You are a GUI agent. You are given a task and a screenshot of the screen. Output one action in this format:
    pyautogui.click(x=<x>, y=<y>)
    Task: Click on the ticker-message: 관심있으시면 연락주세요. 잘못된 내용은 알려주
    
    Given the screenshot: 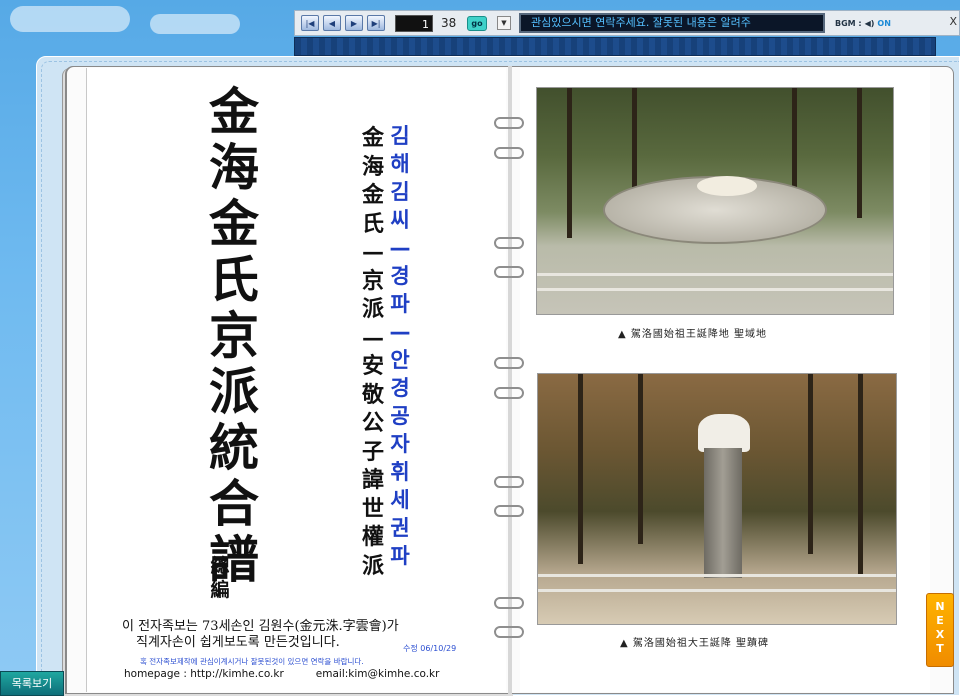 What is the action you would take?
    pyautogui.click(x=672, y=23)
    